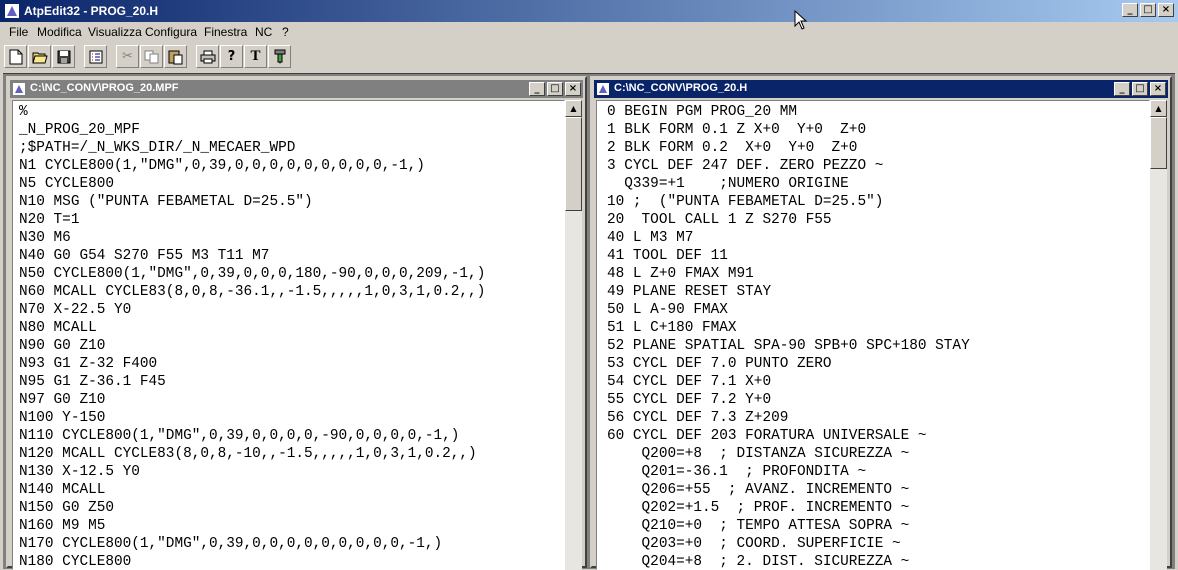  I want to click on code-line: 55 CYCL DEF 7.2 Y+0, so click(878, 400).